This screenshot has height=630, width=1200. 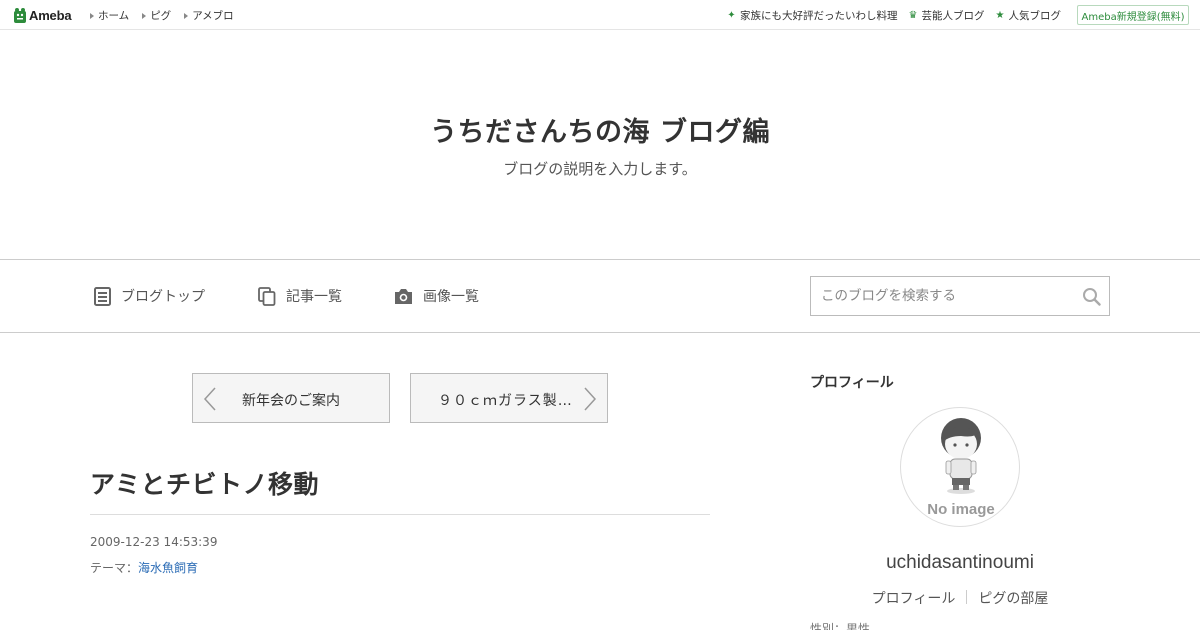 What do you see at coordinates (960, 598) in the screenshot?
I see `profile-links: プロフィール ピグの部屋` at bounding box center [960, 598].